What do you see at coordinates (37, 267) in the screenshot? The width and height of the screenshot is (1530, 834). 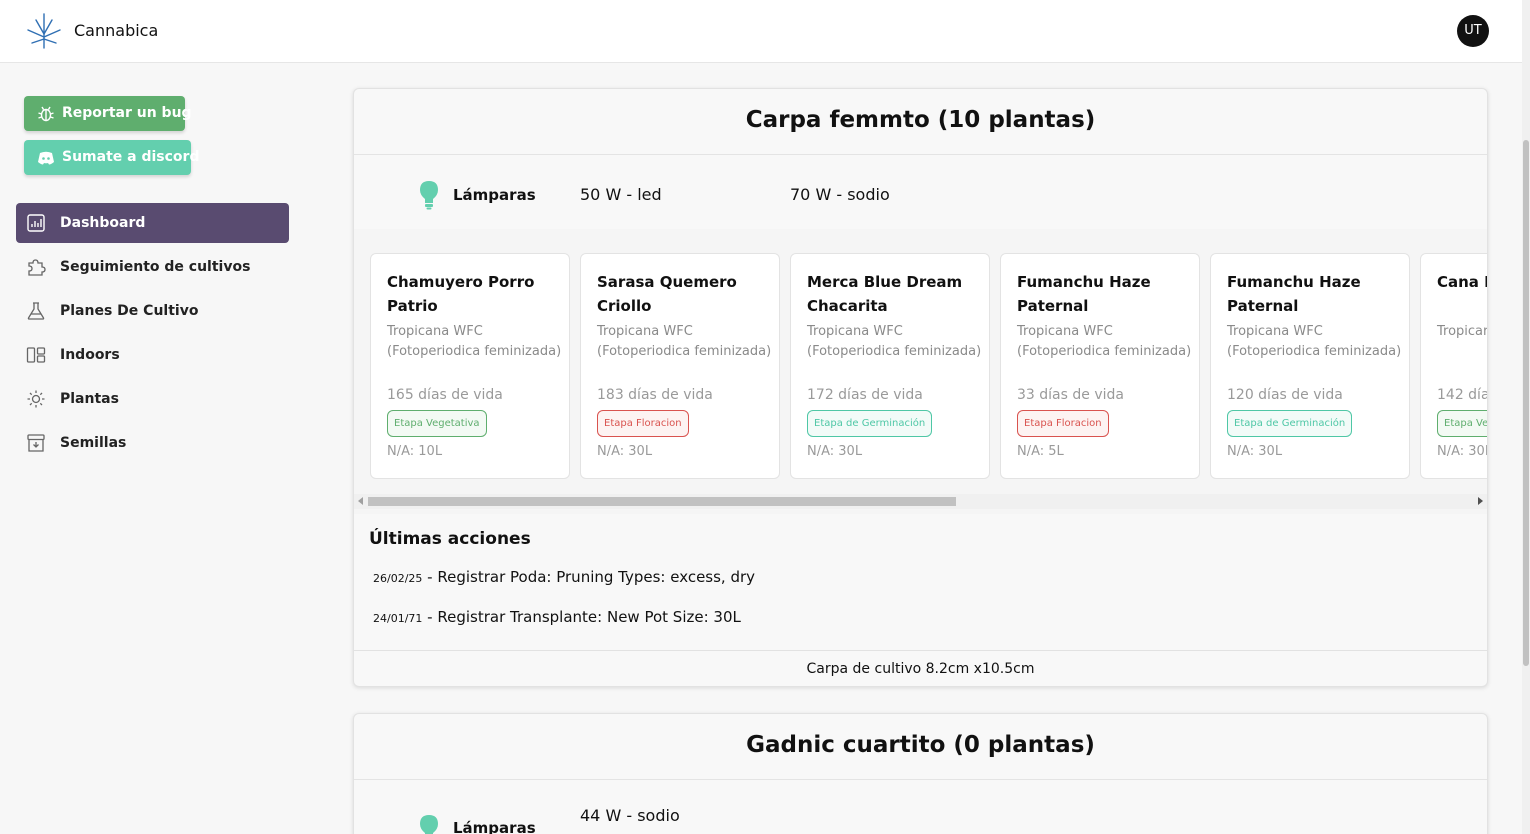 I see `puzzle-icon` at bounding box center [37, 267].